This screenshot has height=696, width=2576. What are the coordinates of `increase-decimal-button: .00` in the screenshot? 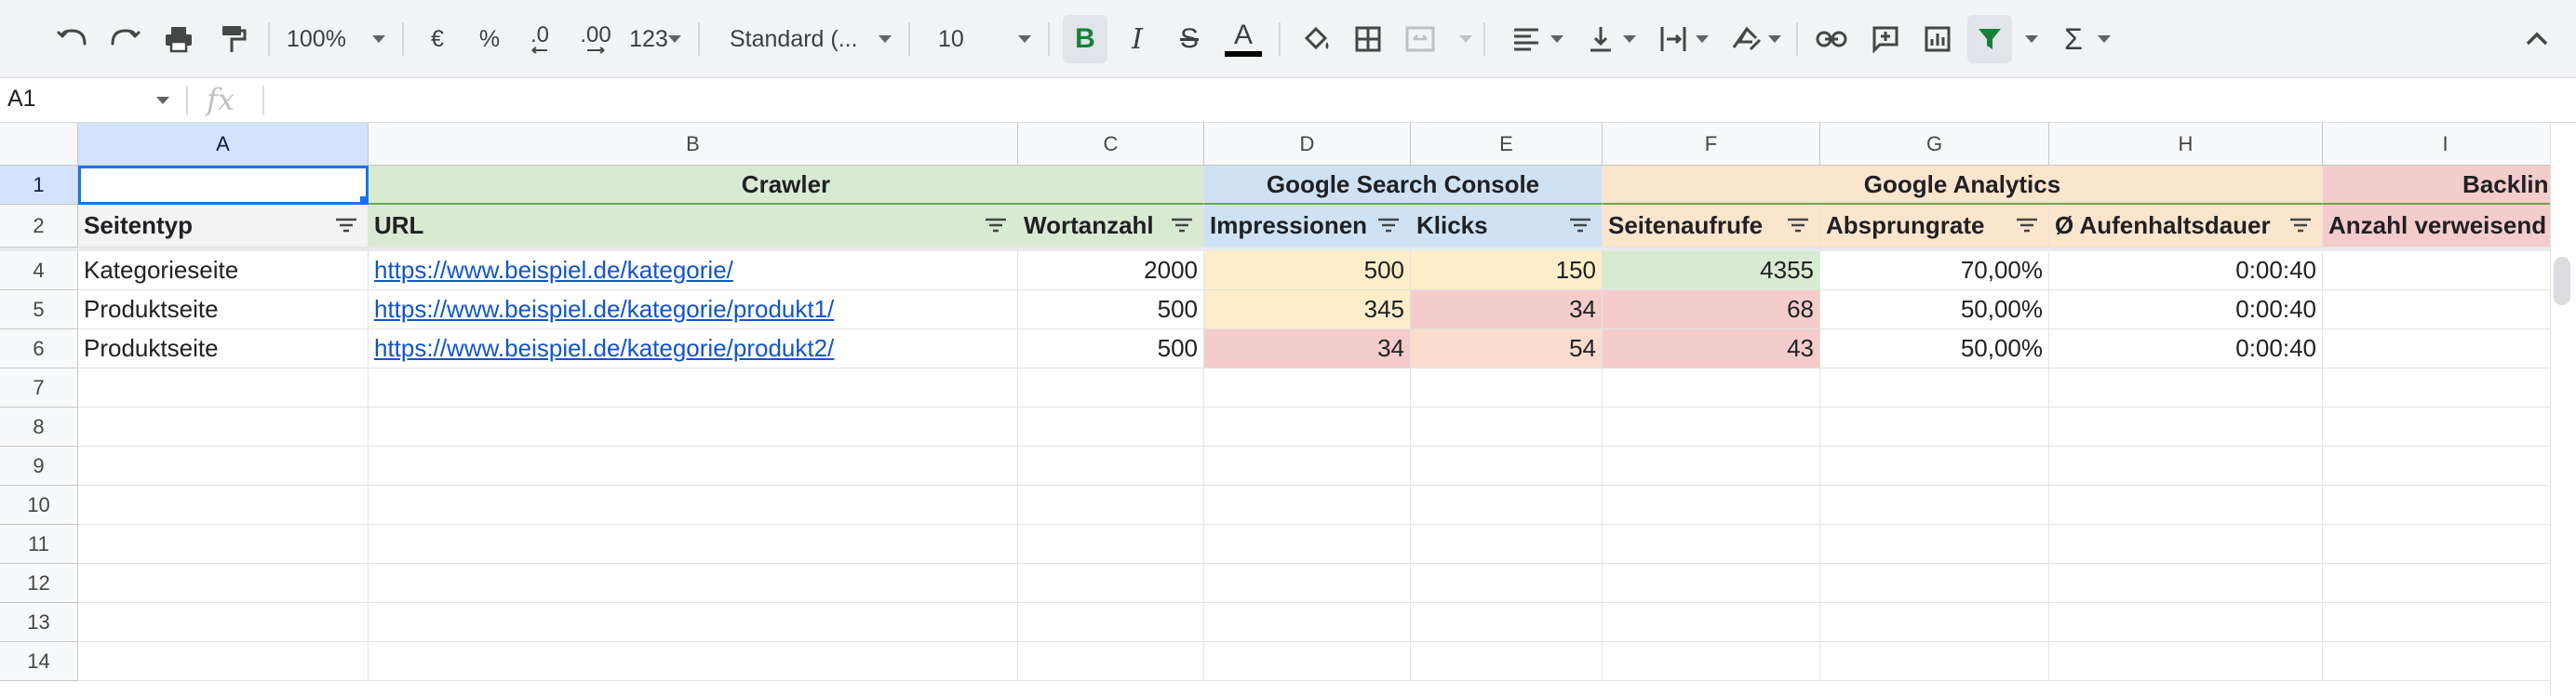 It's located at (595, 39).